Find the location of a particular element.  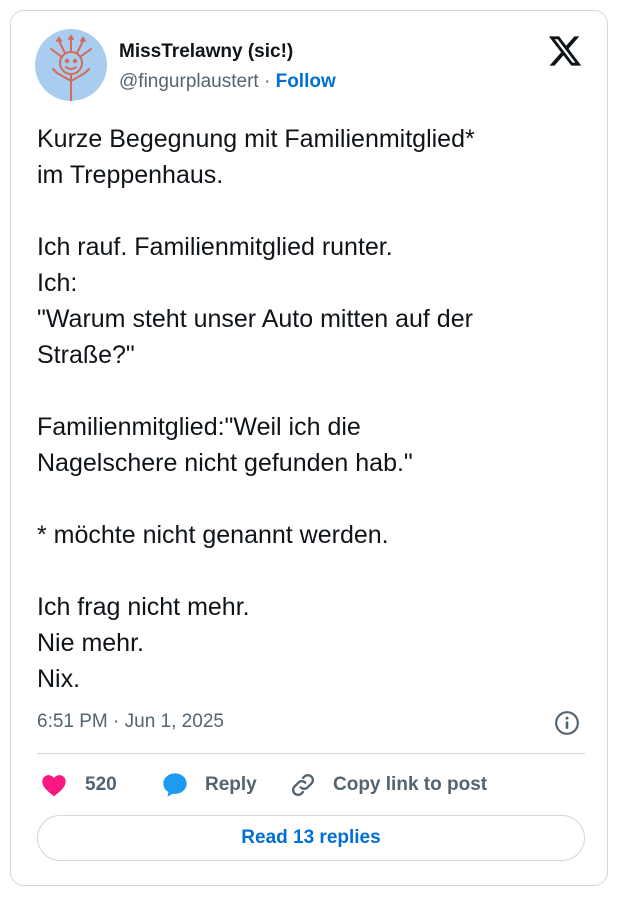

link-icon is located at coordinates (303, 785).